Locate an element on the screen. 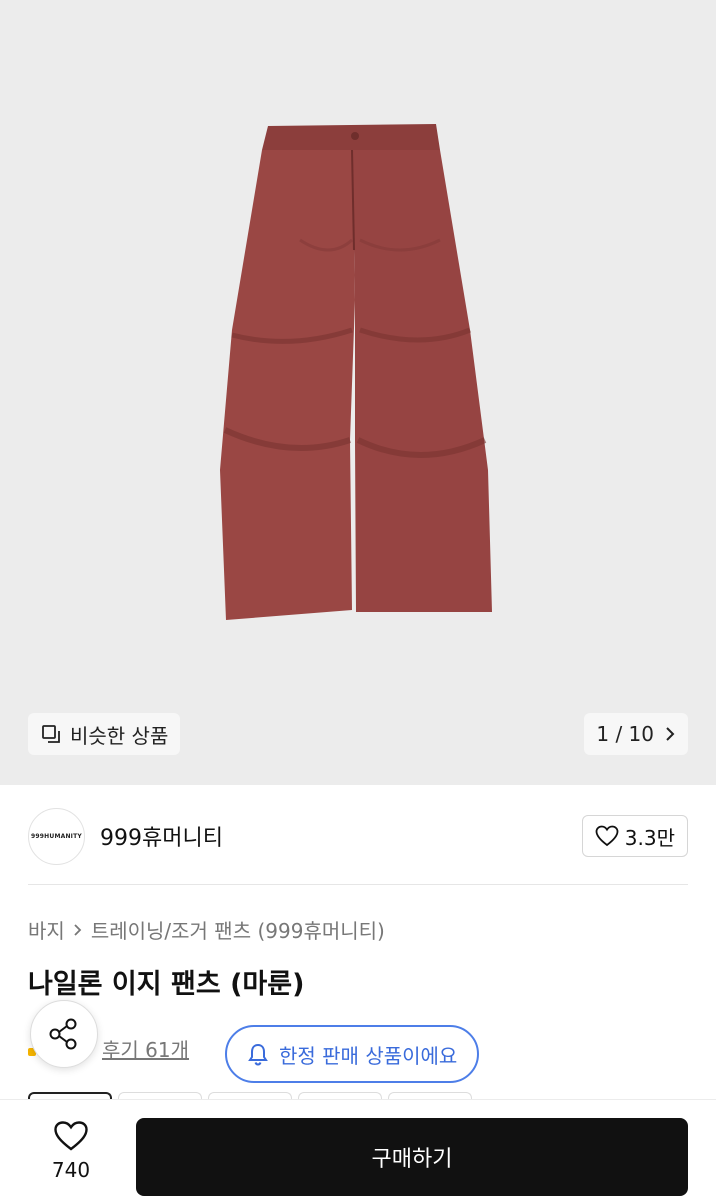  share-icon is located at coordinates (63, 1034).